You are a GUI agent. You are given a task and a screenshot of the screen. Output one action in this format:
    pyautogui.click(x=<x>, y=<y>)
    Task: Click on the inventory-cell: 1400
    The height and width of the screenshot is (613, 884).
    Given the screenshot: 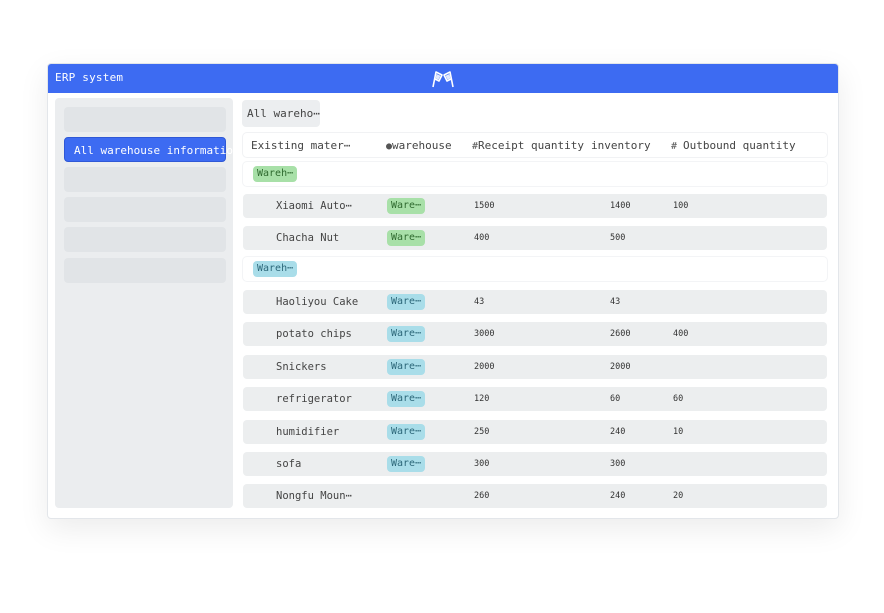 What is the action you would take?
    pyautogui.click(x=620, y=206)
    